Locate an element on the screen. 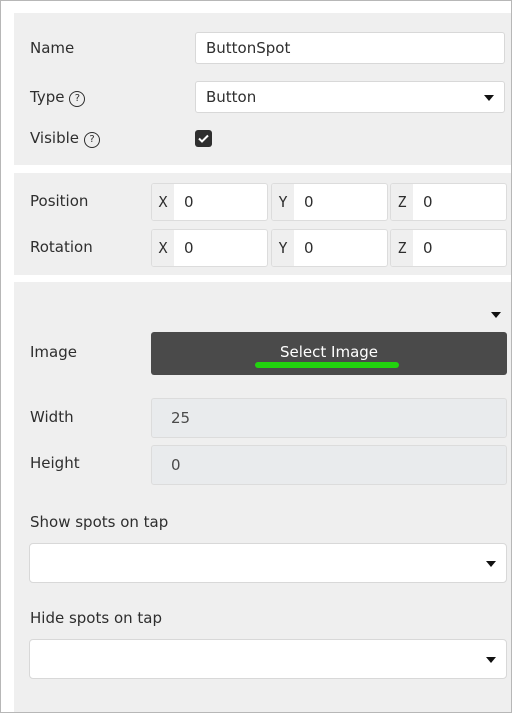 The width and height of the screenshot is (512, 713). visible-label: Visible? is located at coordinates (65, 138).